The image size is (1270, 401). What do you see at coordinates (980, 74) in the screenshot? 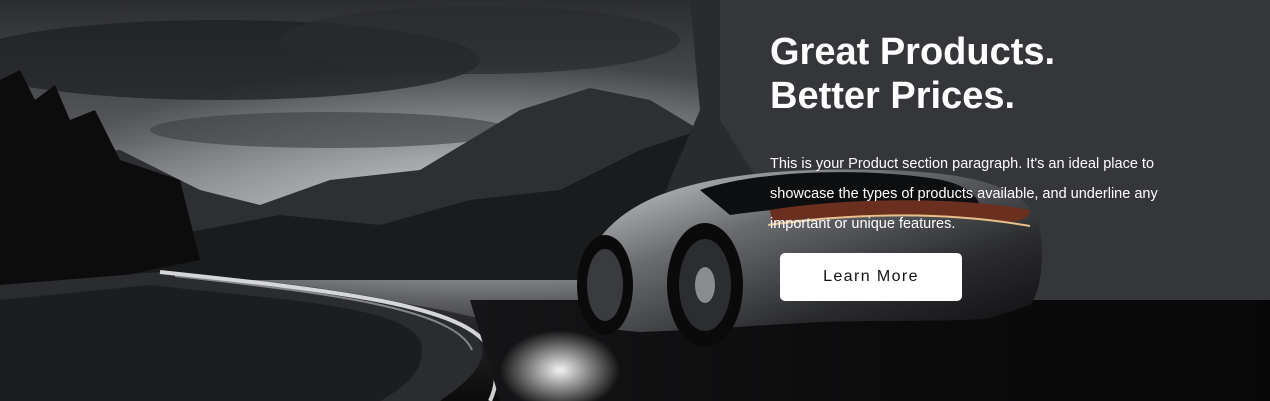
I see `hero-heading: Great Products. Better Prices.` at bounding box center [980, 74].